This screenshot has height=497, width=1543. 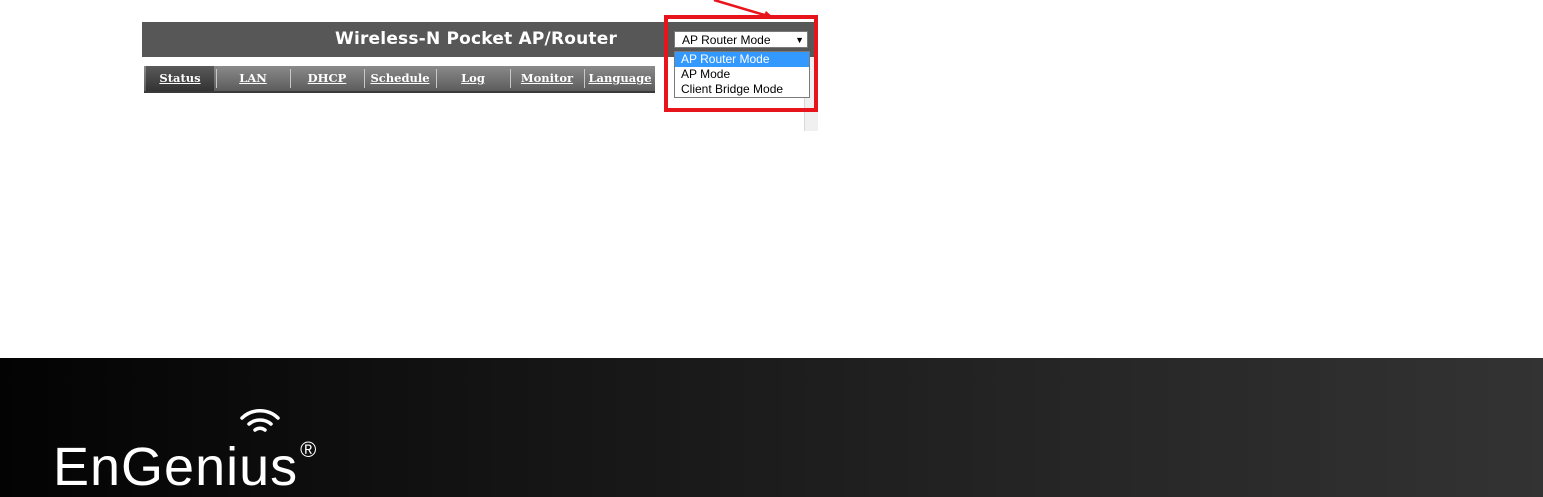 I want to click on option-ap-mode: AP Mode, so click(x=742, y=74).